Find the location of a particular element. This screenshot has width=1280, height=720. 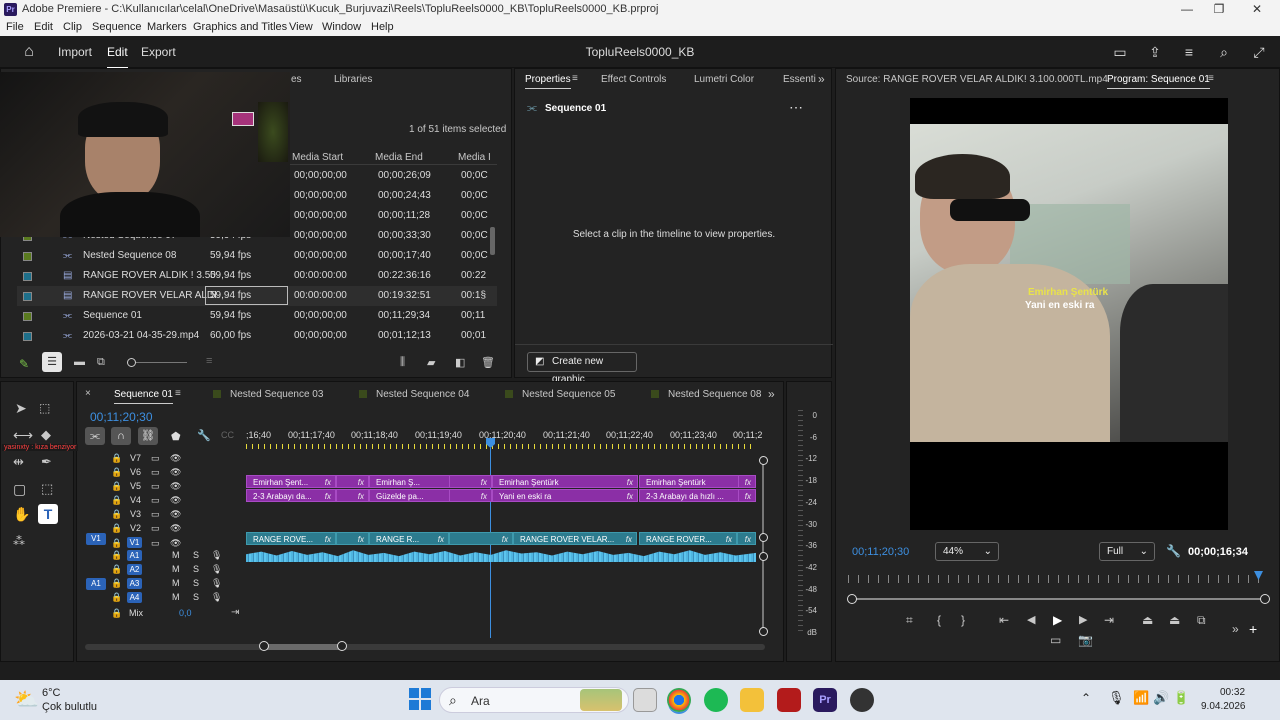

freeform-view-icon: ⧉ is located at coordinates (101, 362).